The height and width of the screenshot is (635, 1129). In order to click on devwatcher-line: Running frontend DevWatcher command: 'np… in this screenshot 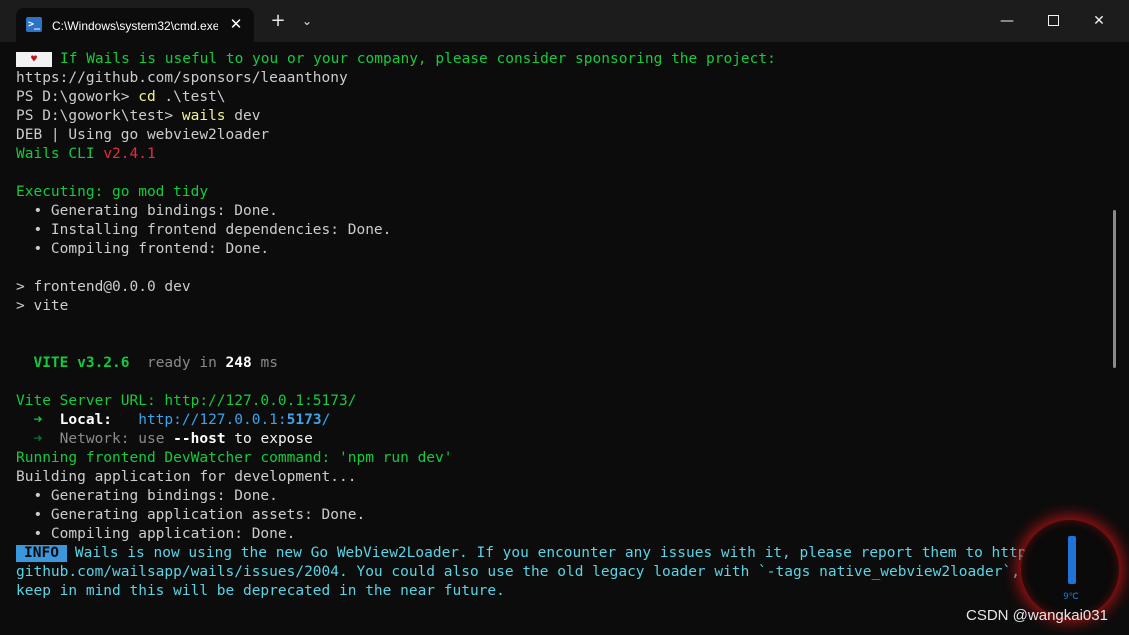, I will do `click(234, 458)`.